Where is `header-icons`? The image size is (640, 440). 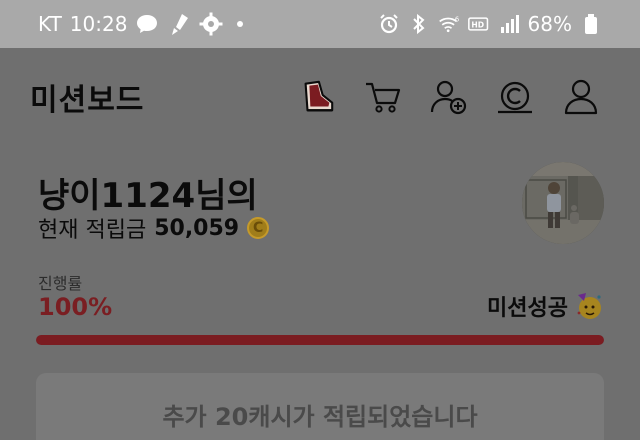
header-icons is located at coordinates (449, 97).